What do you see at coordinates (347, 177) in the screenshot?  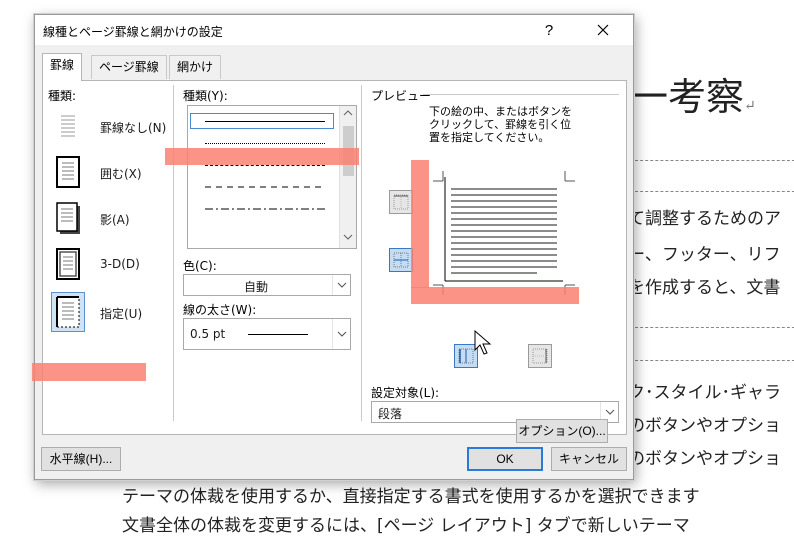 I see `style-list-scrollbar` at bounding box center [347, 177].